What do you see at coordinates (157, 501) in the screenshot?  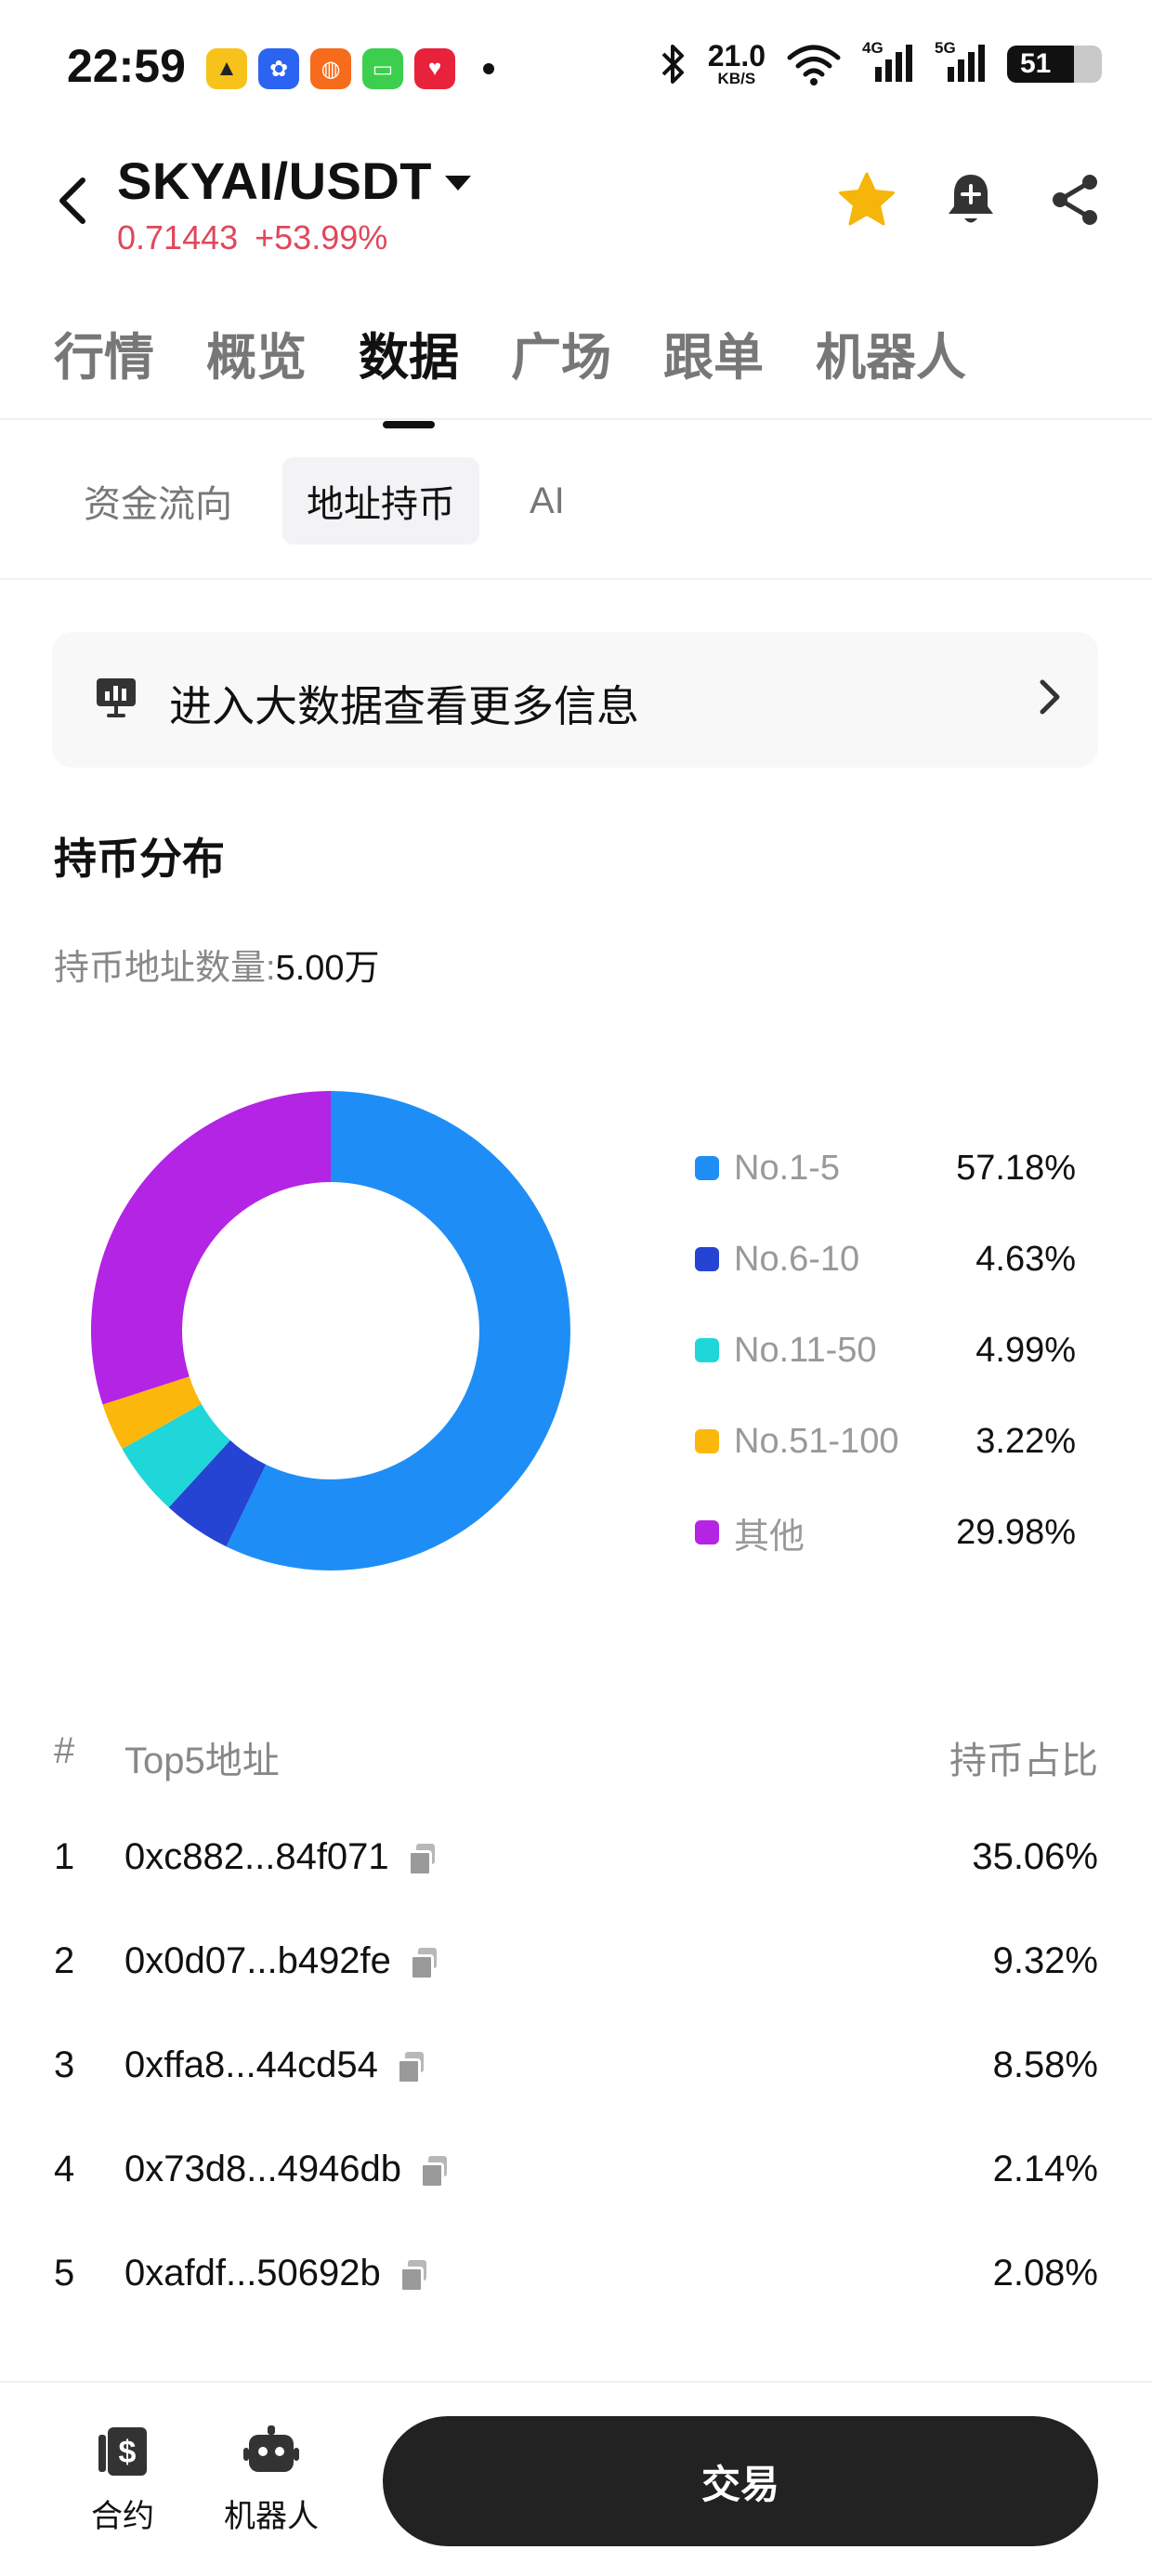 I see `subtab-fund-flow: 资金流向` at bounding box center [157, 501].